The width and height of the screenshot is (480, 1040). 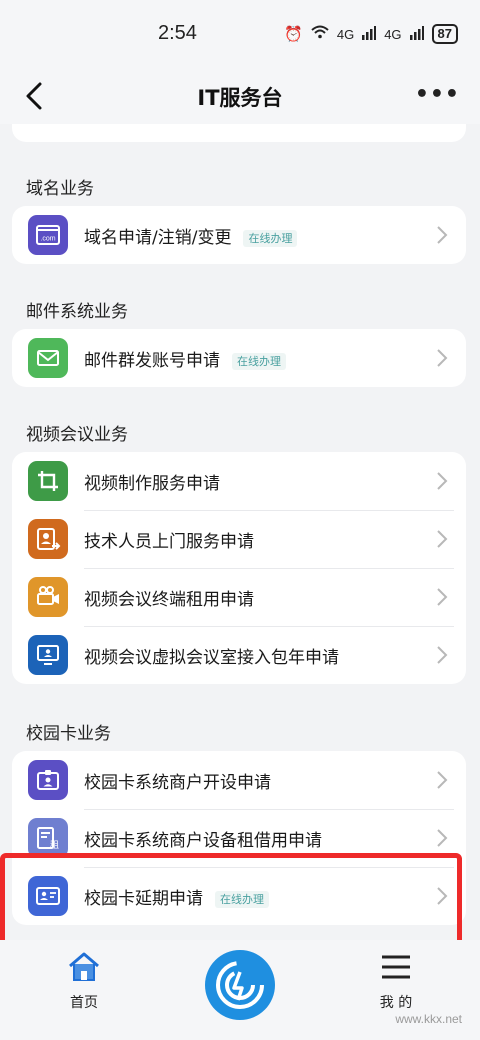 I want to click on service-label: 域名申请/注销/变更 在线办理, so click(x=191, y=235).